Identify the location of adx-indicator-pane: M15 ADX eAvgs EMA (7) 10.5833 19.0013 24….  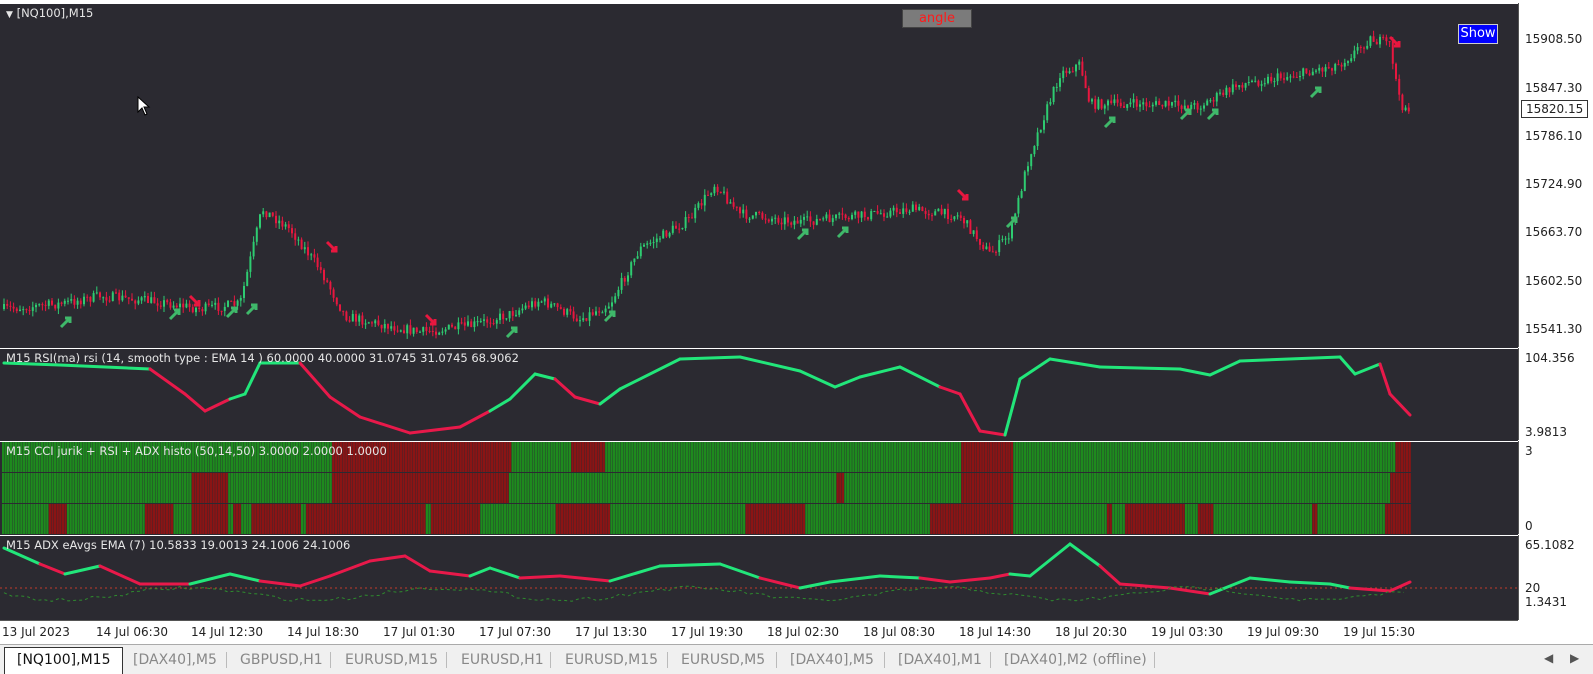
(759, 578).